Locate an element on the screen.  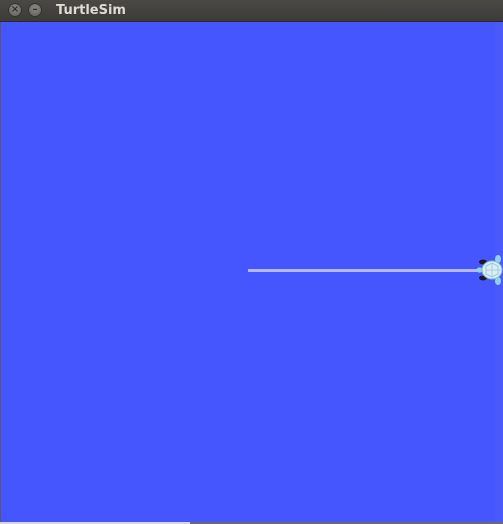
window-title: TurtleSim is located at coordinates (91, 10).